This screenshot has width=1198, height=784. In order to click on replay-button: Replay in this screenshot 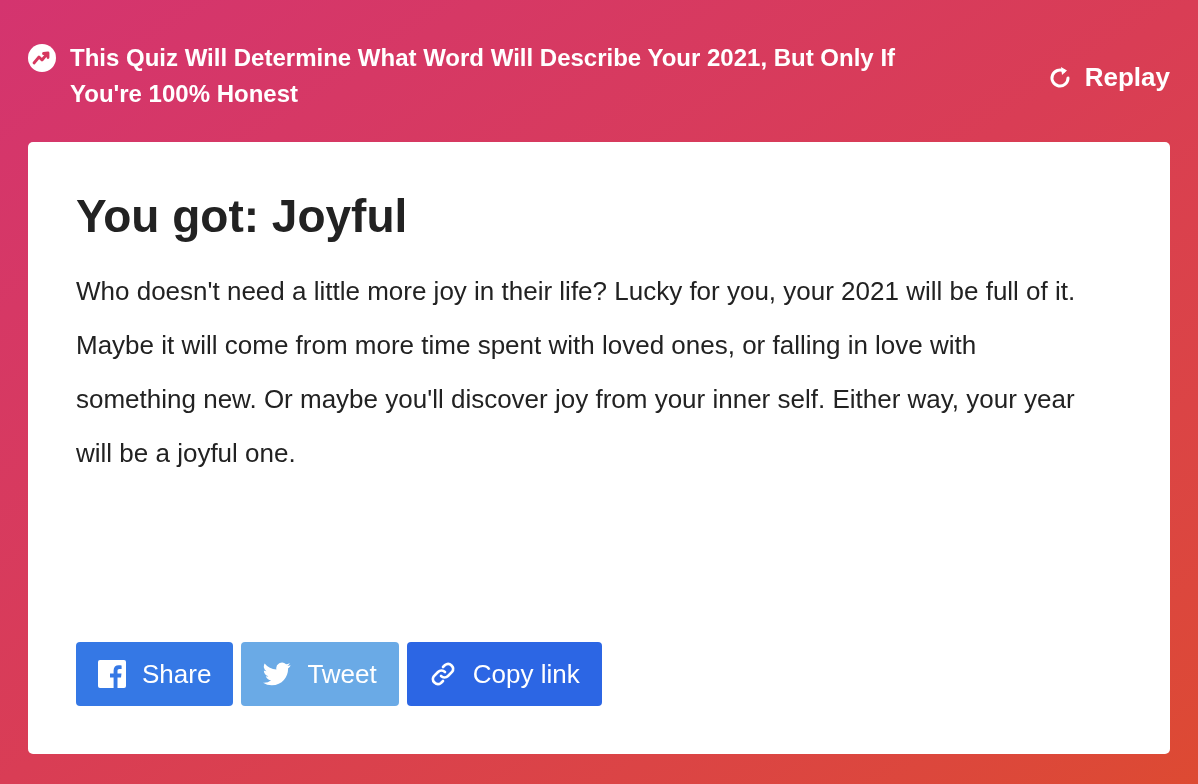, I will do `click(1108, 77)`.